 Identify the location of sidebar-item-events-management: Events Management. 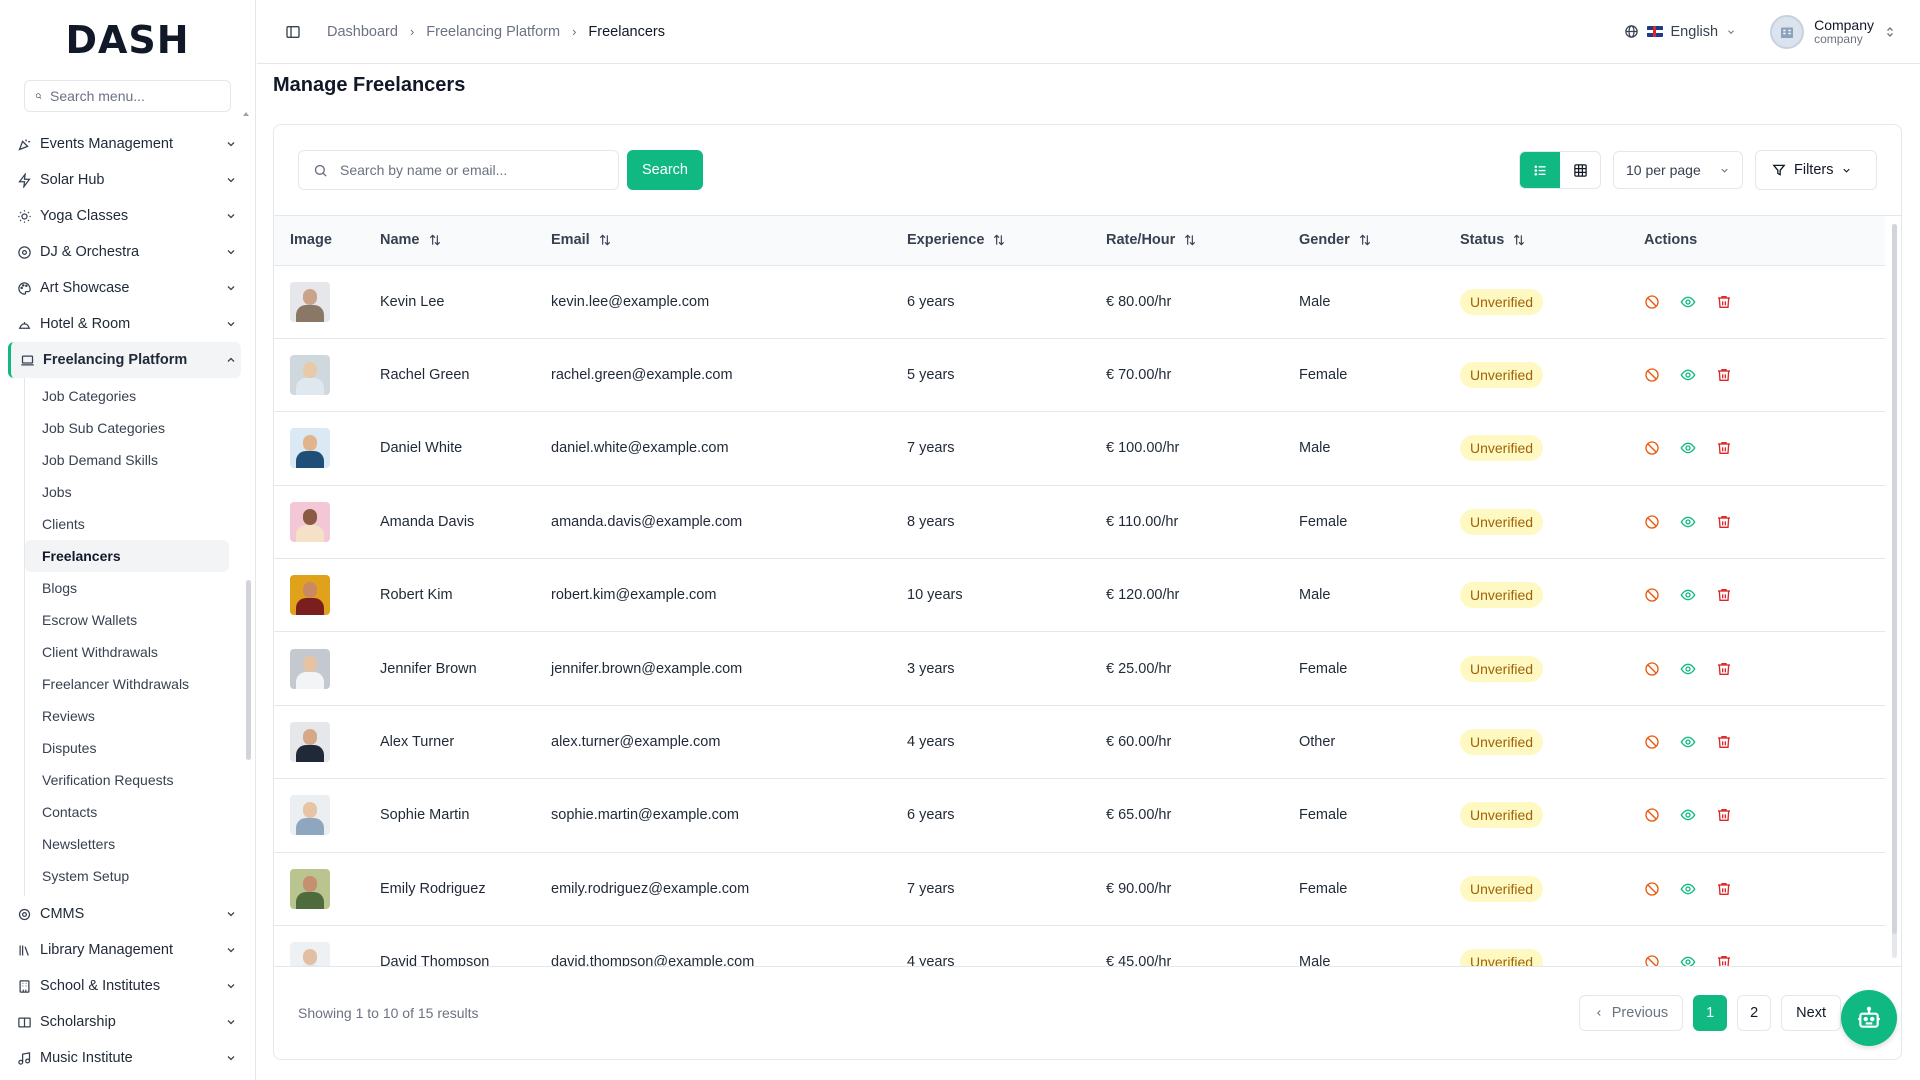
(127, 144).